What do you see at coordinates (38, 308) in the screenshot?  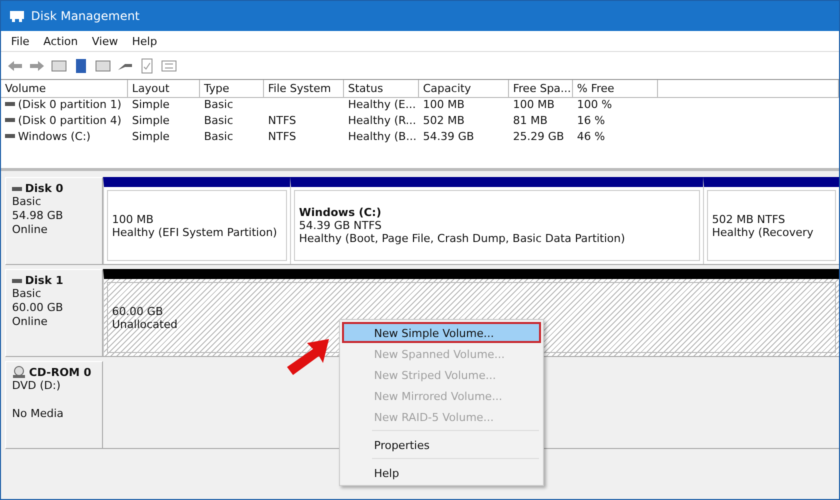 I see `disk-info: 60.00 GB` at bounding box center [38, 308].